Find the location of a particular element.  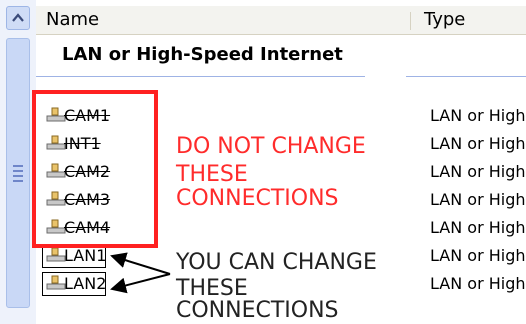

scroll-grip-icon is located at coordinates (18, 175).